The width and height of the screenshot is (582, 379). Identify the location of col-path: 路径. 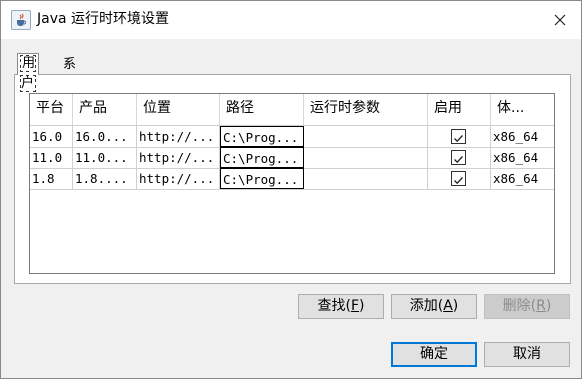
(262, 109).